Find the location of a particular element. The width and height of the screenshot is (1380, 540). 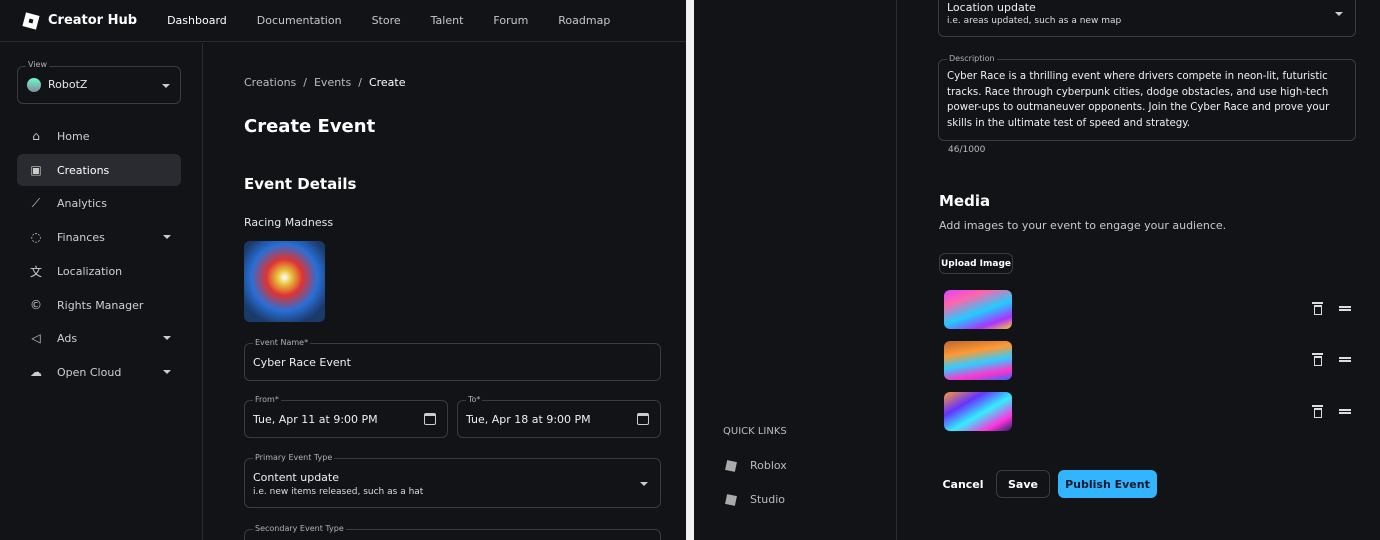

avatar is located at coordinates (34, 85).